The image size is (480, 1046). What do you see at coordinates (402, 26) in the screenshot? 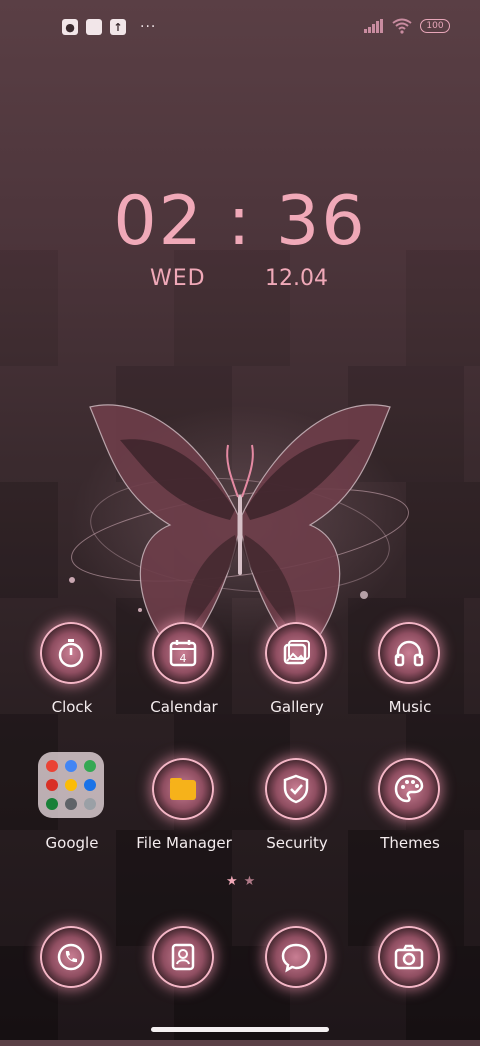
I see `wifi-icon` at bounding box center [402, 26].